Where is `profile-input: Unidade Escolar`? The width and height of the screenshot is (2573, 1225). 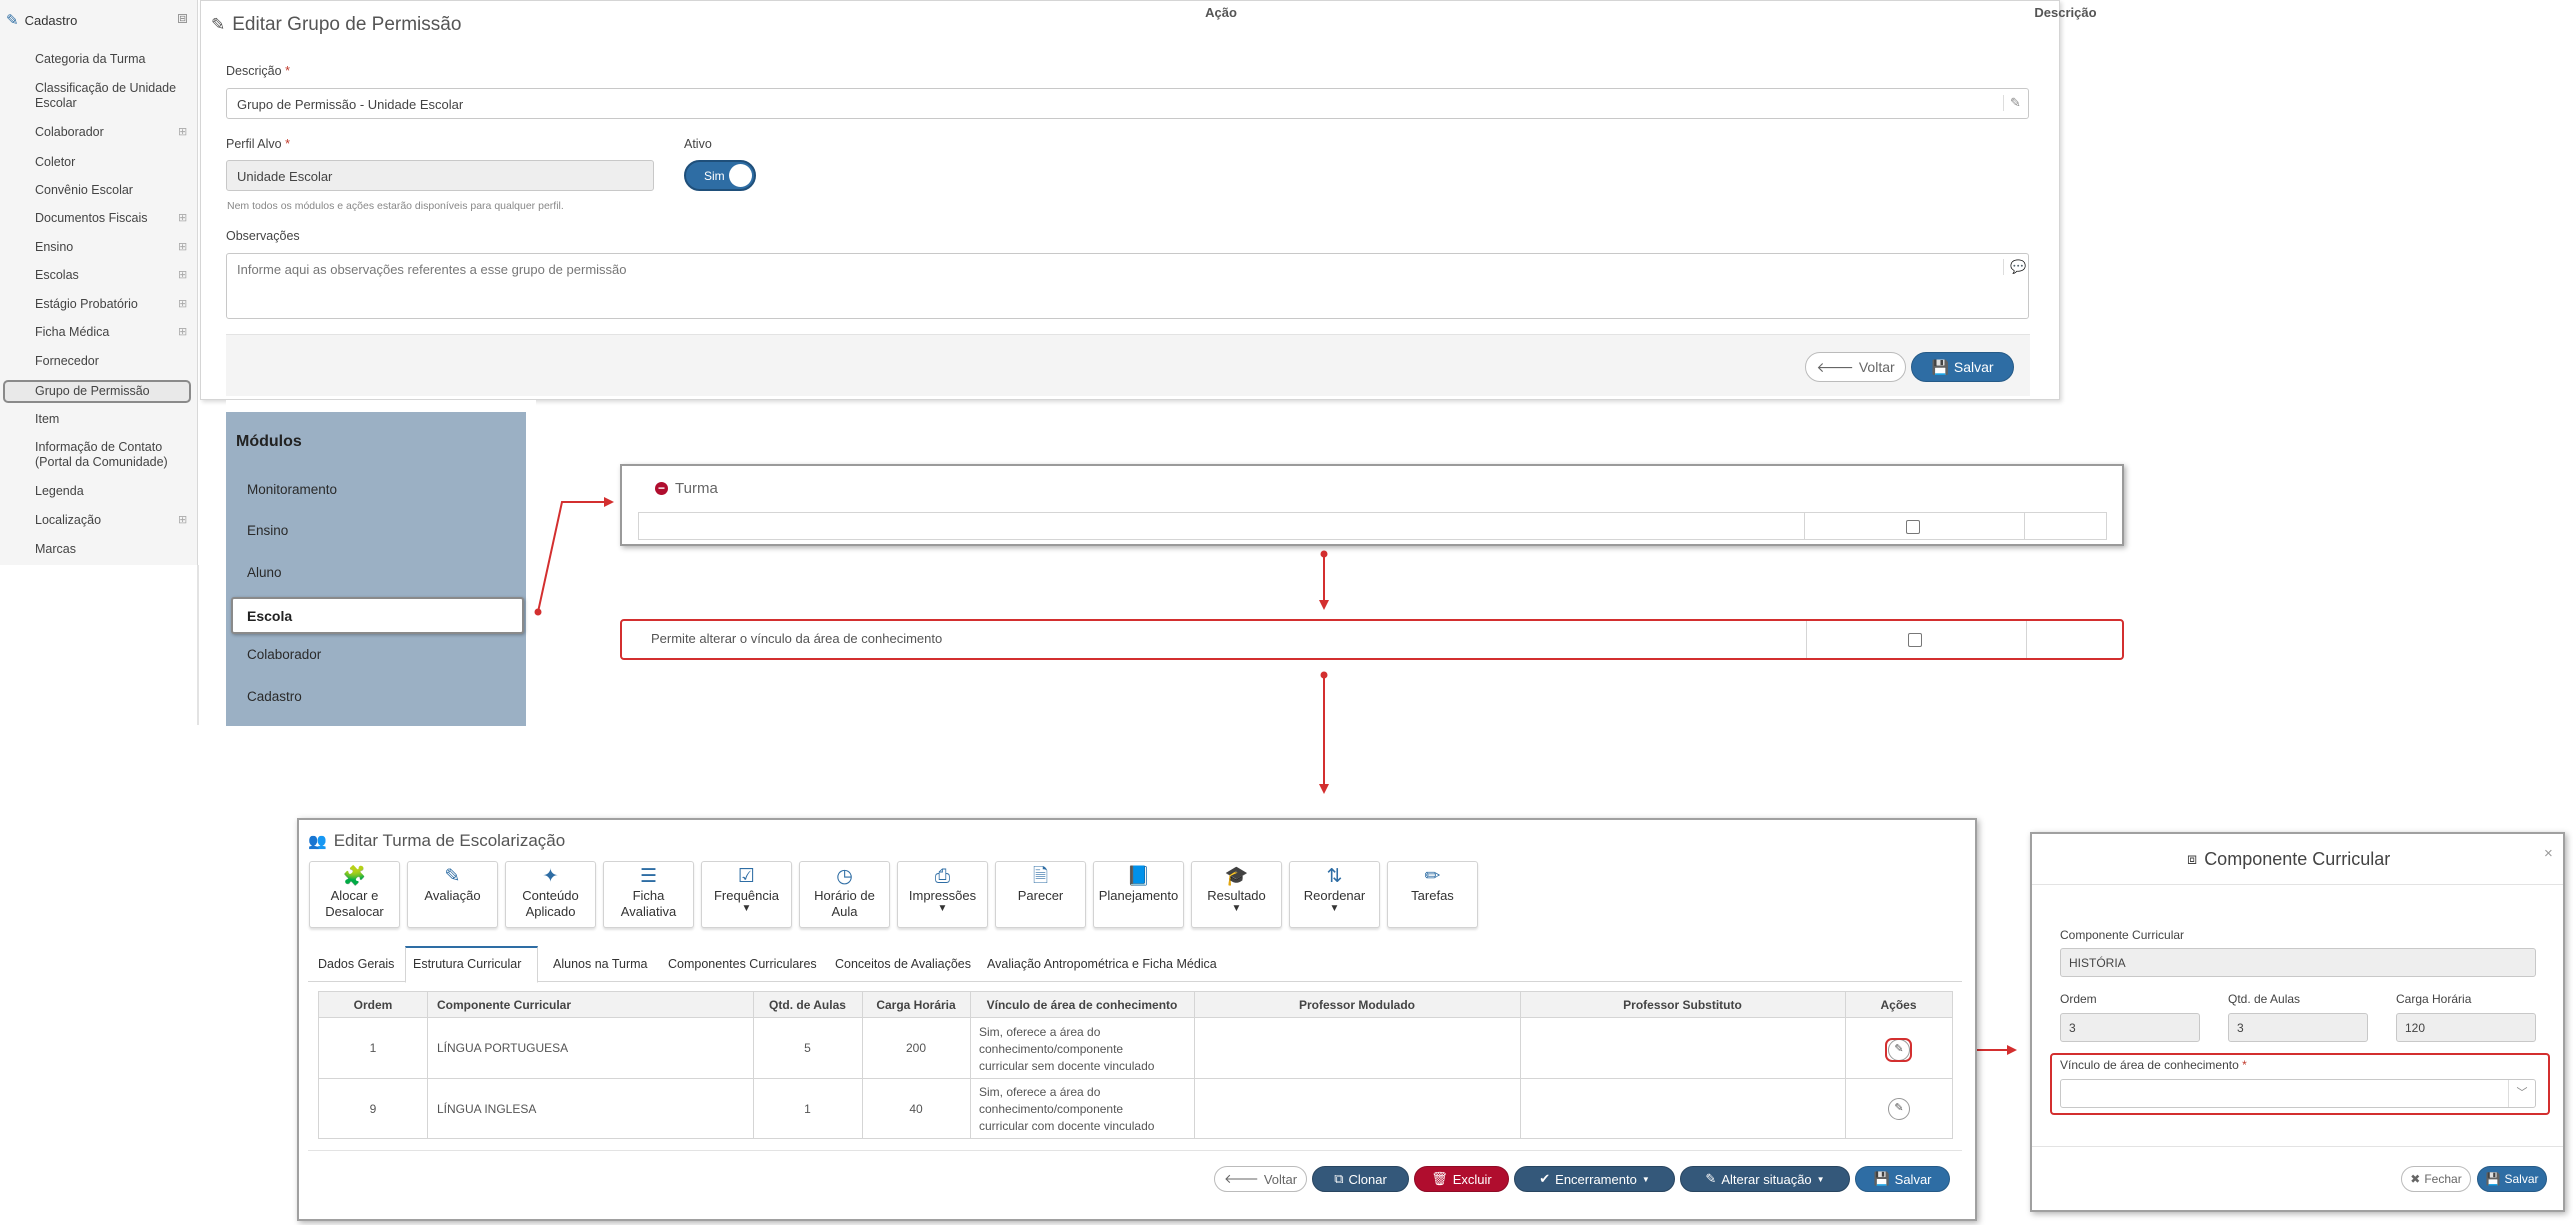 profile-input: Unidade Escolar is located at coordinates (440, 175).